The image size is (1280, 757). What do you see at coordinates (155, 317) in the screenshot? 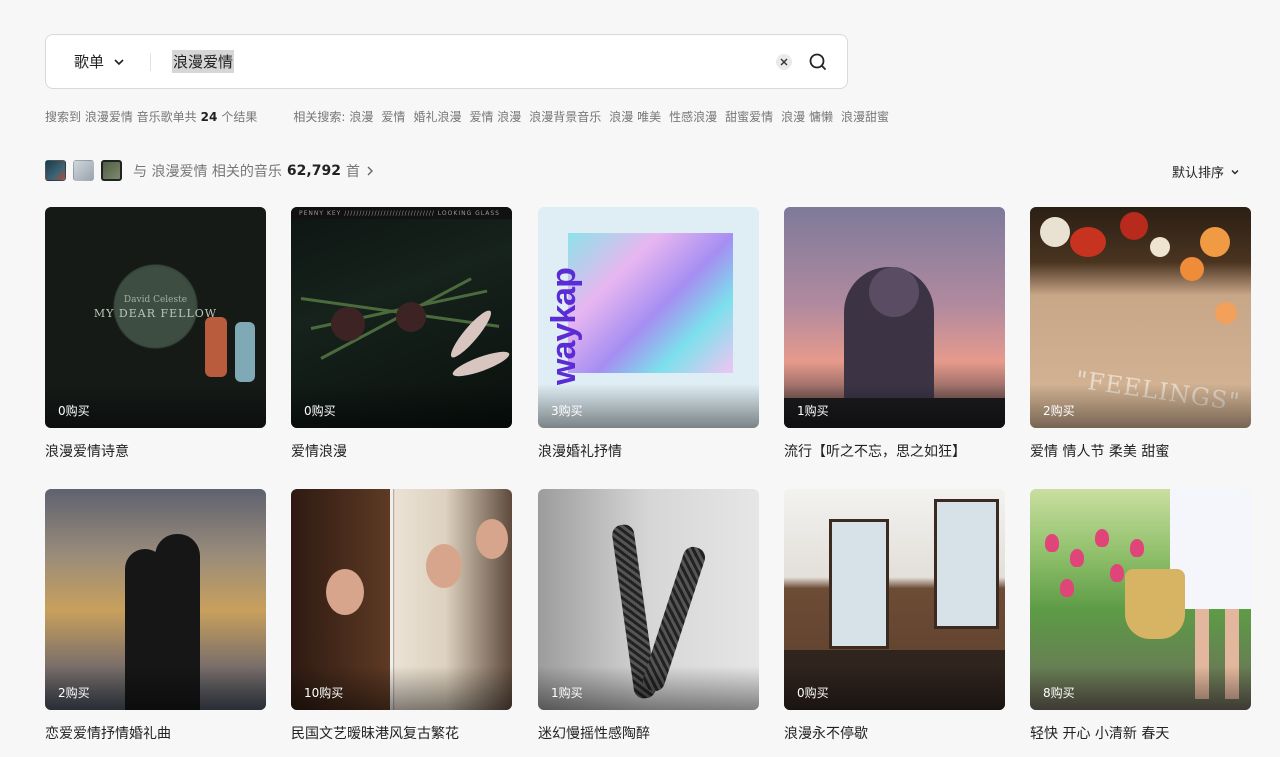
I see `playlist-cover: David Celeste MY DEAR FELLOW 0购买` at bounding box center [155, 317].